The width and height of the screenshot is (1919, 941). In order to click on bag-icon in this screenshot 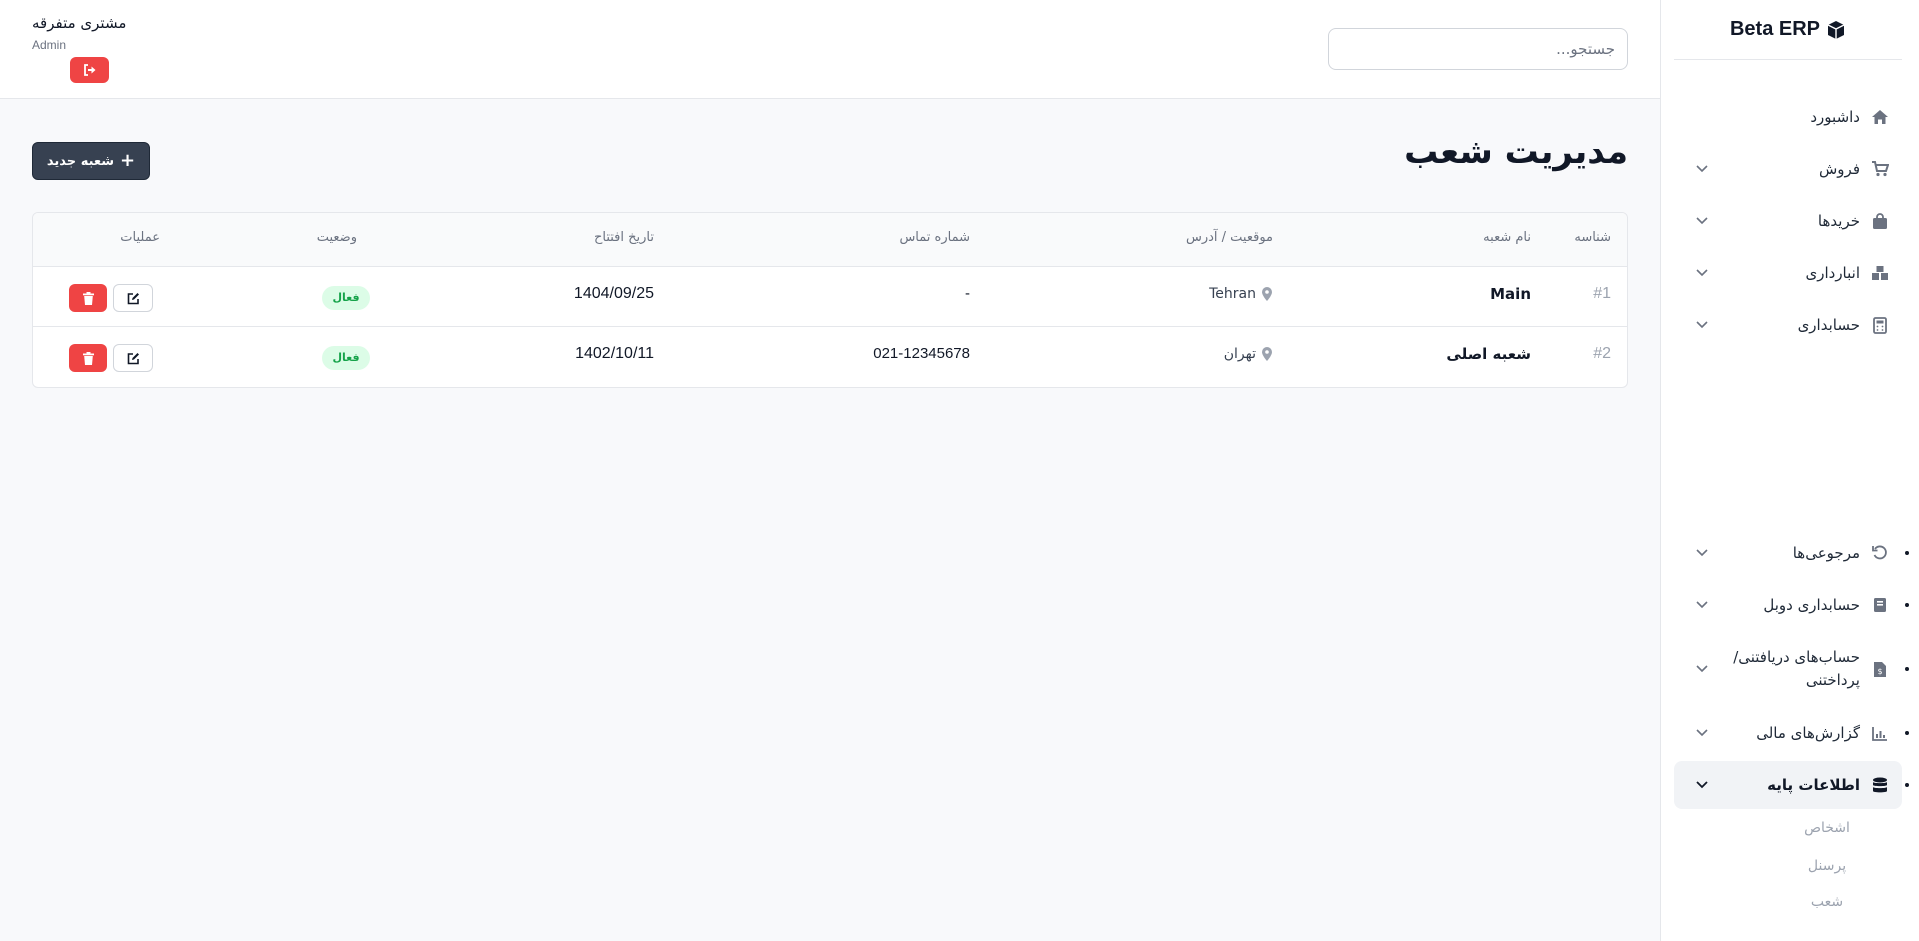, I will do `click(1880, 221)`.